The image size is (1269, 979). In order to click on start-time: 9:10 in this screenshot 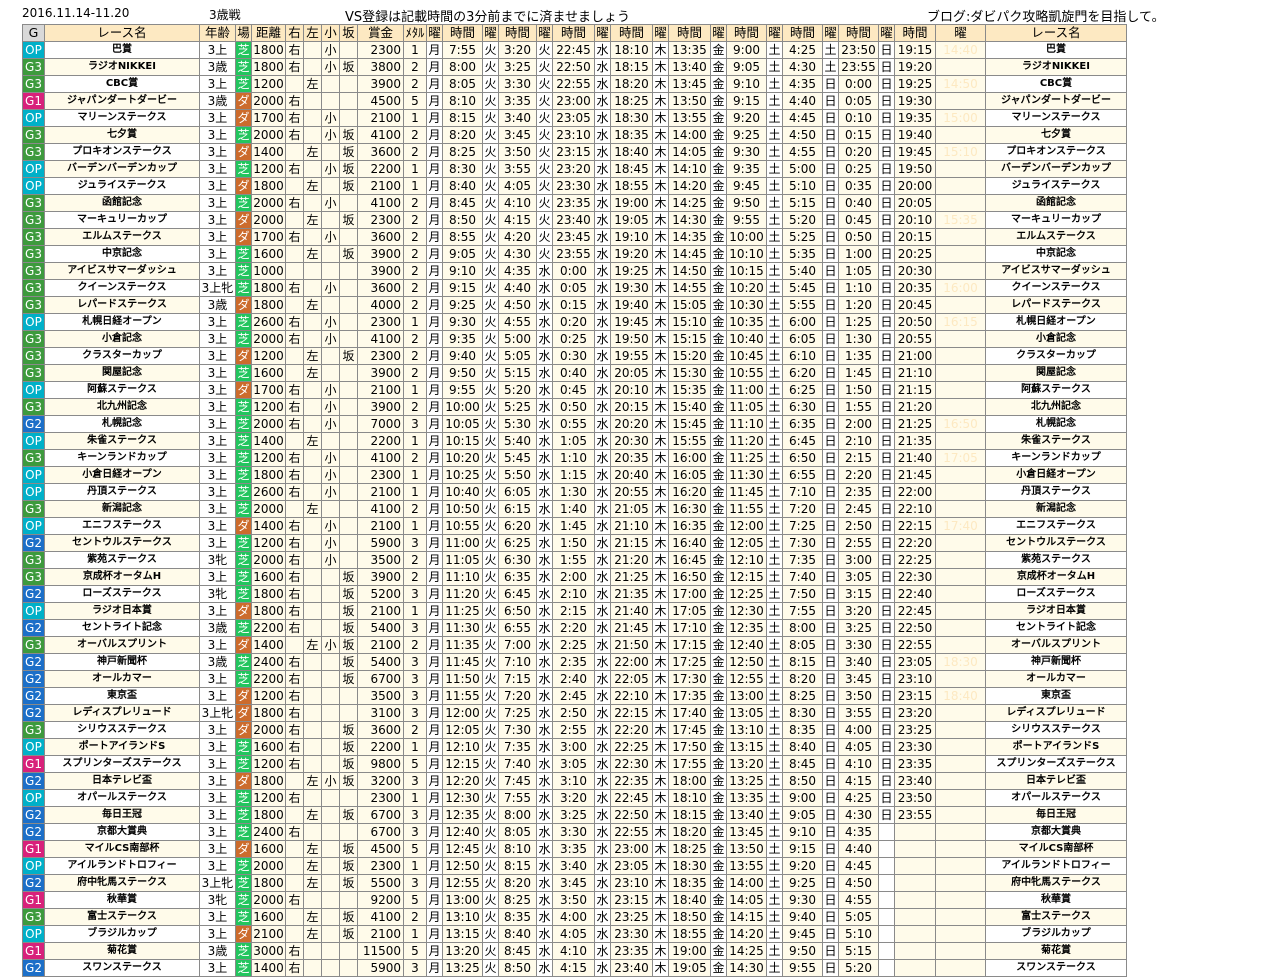, I will do `click(462, 271)`.